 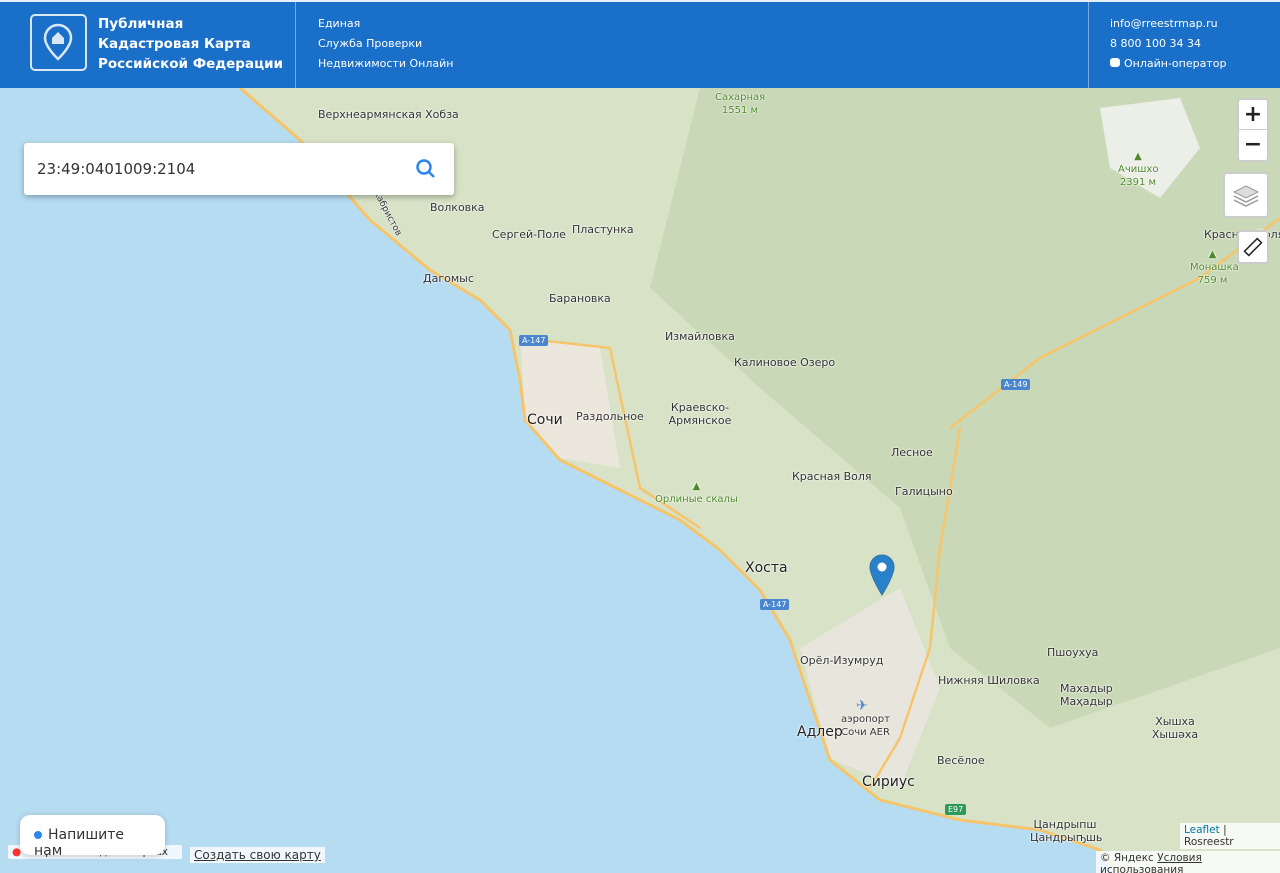 What do you see at coordinates (1175, 63) in the screenshot?
I see `operator-label: Онлайн-оператор` at bounding box center [1175, 63].